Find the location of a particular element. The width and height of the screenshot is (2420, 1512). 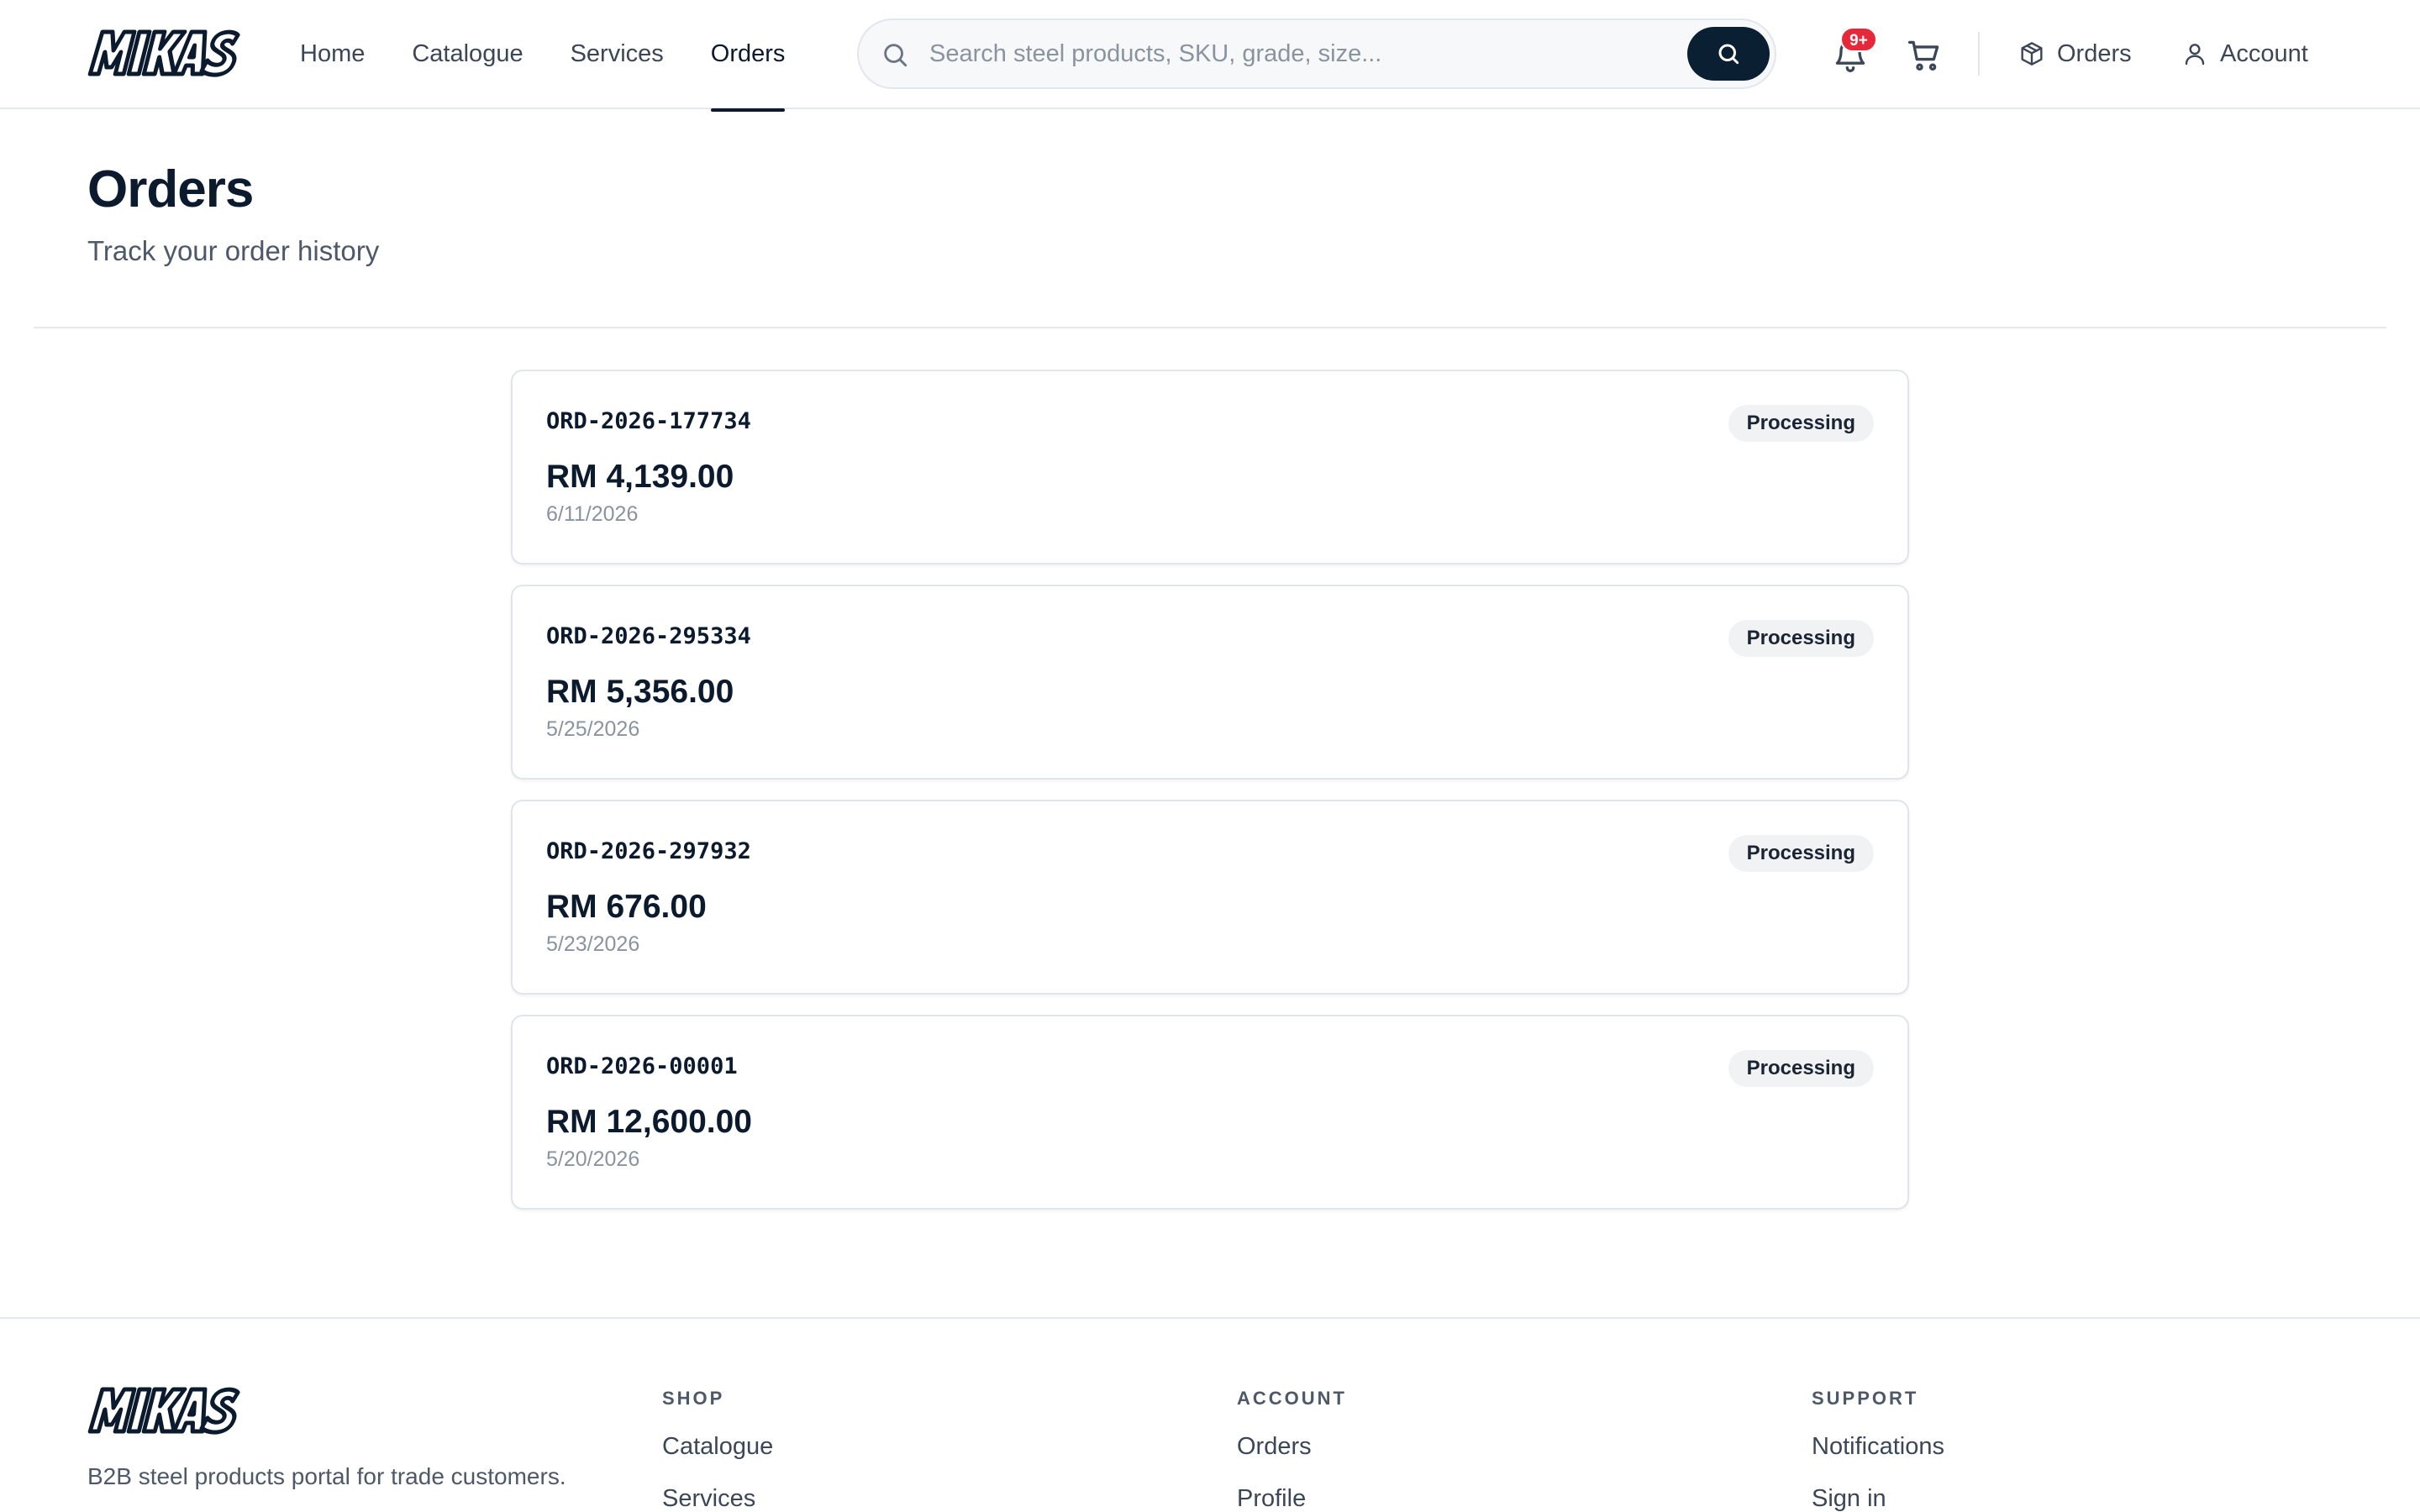

search-submit-icon is located at coordinates (1729, 54).